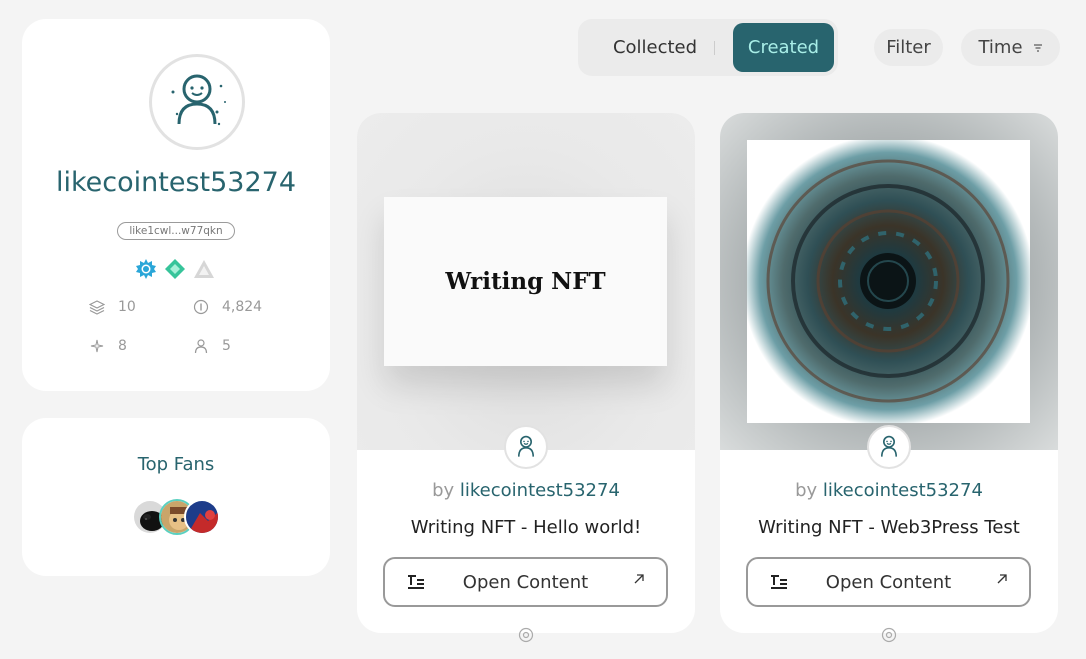 This screenshot has height=659, width=1086. What do you see at coordinates (783, 47) in the screenshot?
I see `tab-created: Created` at bounding box center [783, 47].